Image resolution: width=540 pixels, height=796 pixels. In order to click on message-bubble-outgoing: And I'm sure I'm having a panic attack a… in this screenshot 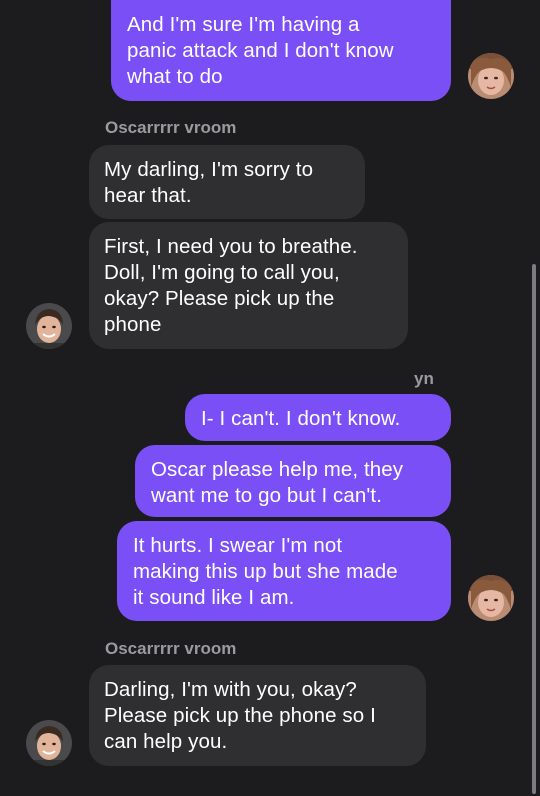, I will do `click(281, 50)`.